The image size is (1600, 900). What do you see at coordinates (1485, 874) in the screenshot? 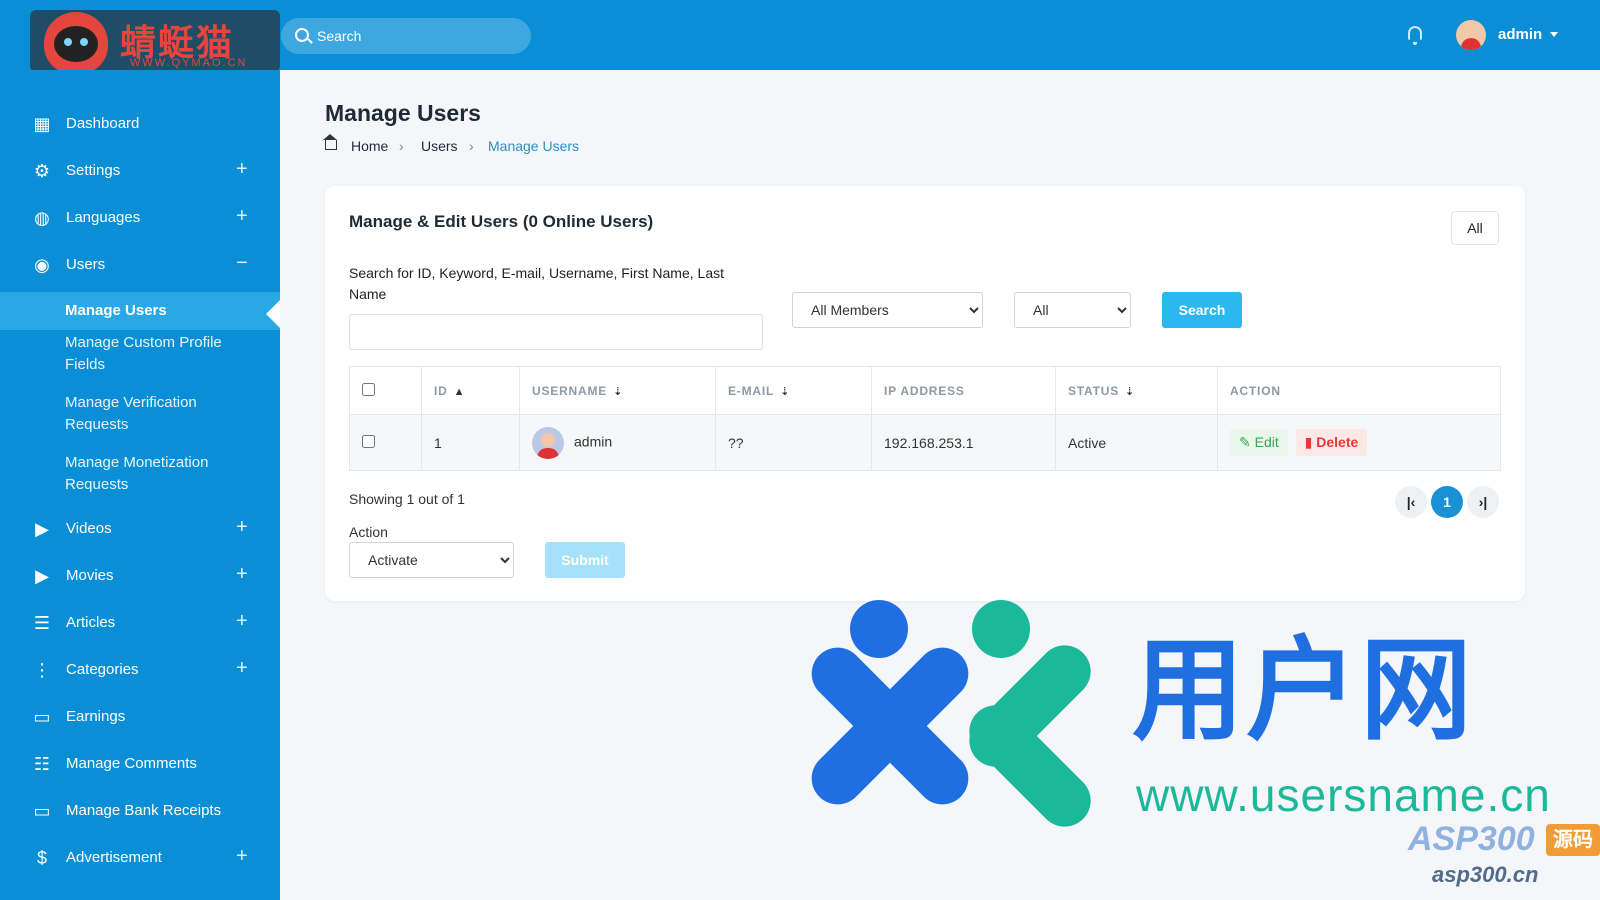
I see `watermark-asp-url: asp300.cn` at bounding box center [1485, 874].